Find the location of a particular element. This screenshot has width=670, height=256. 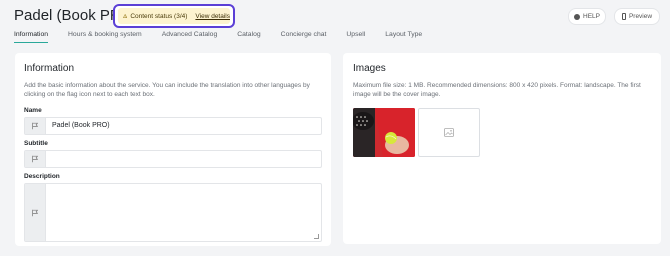

help-button: HELP is located at coordinates (587, 16).